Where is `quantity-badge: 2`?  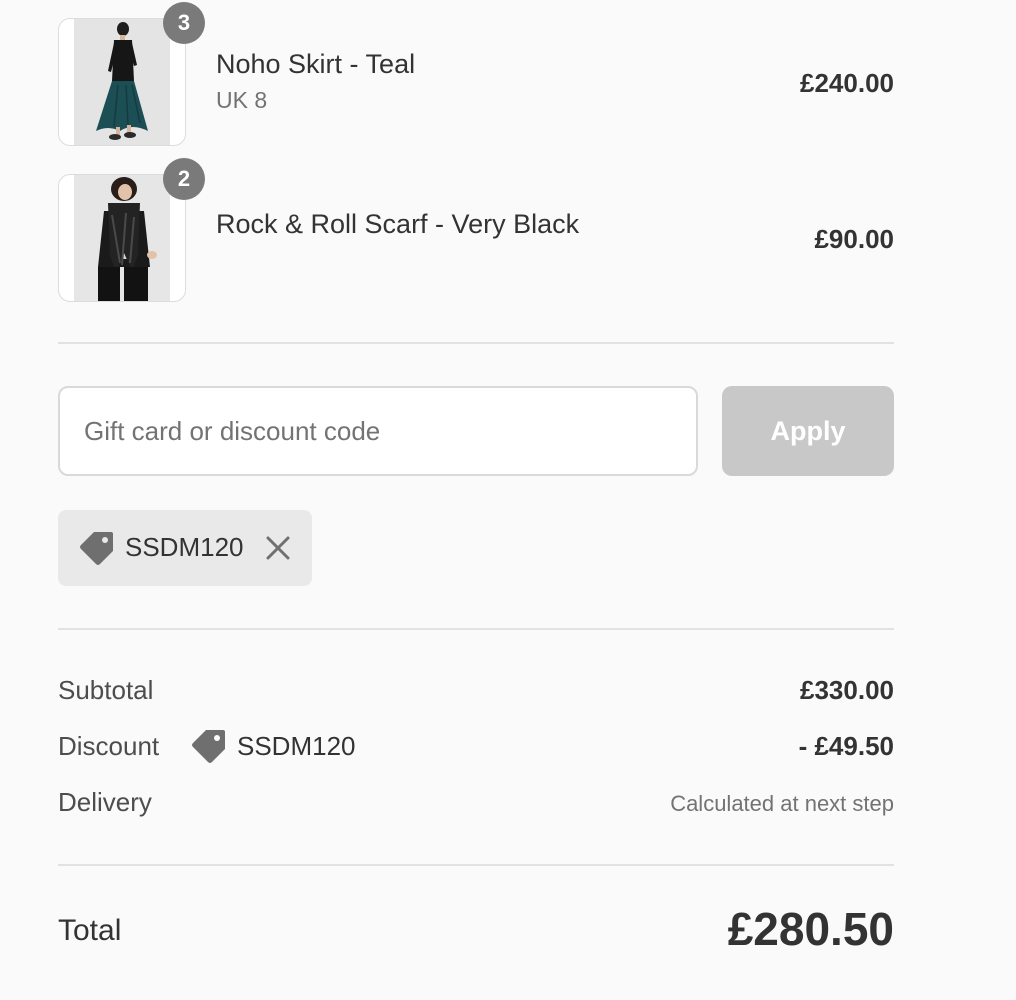 quantity-badge: 2 is located at coordinates (184, 179).